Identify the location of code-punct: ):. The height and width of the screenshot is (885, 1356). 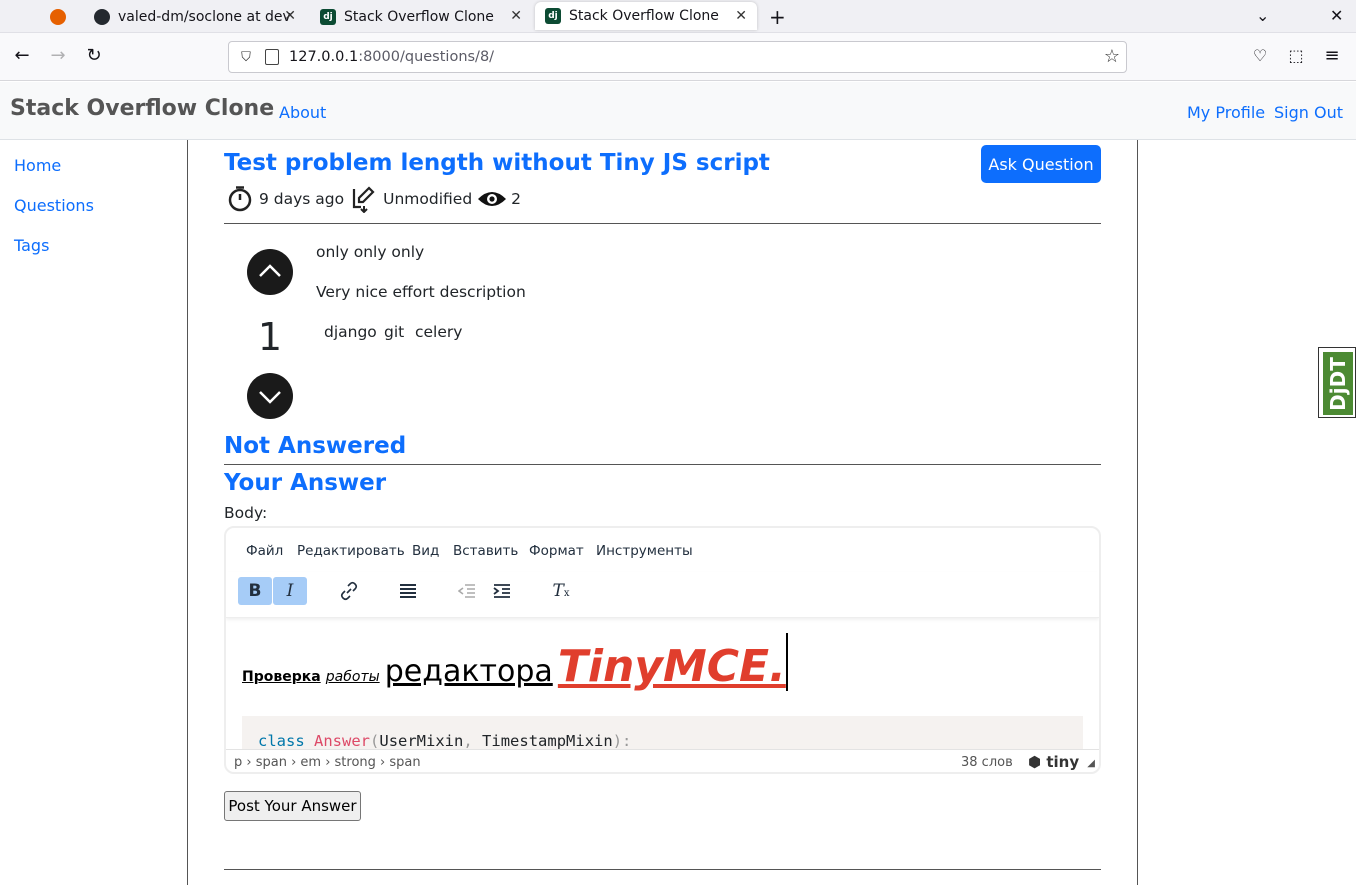
(622, 740).